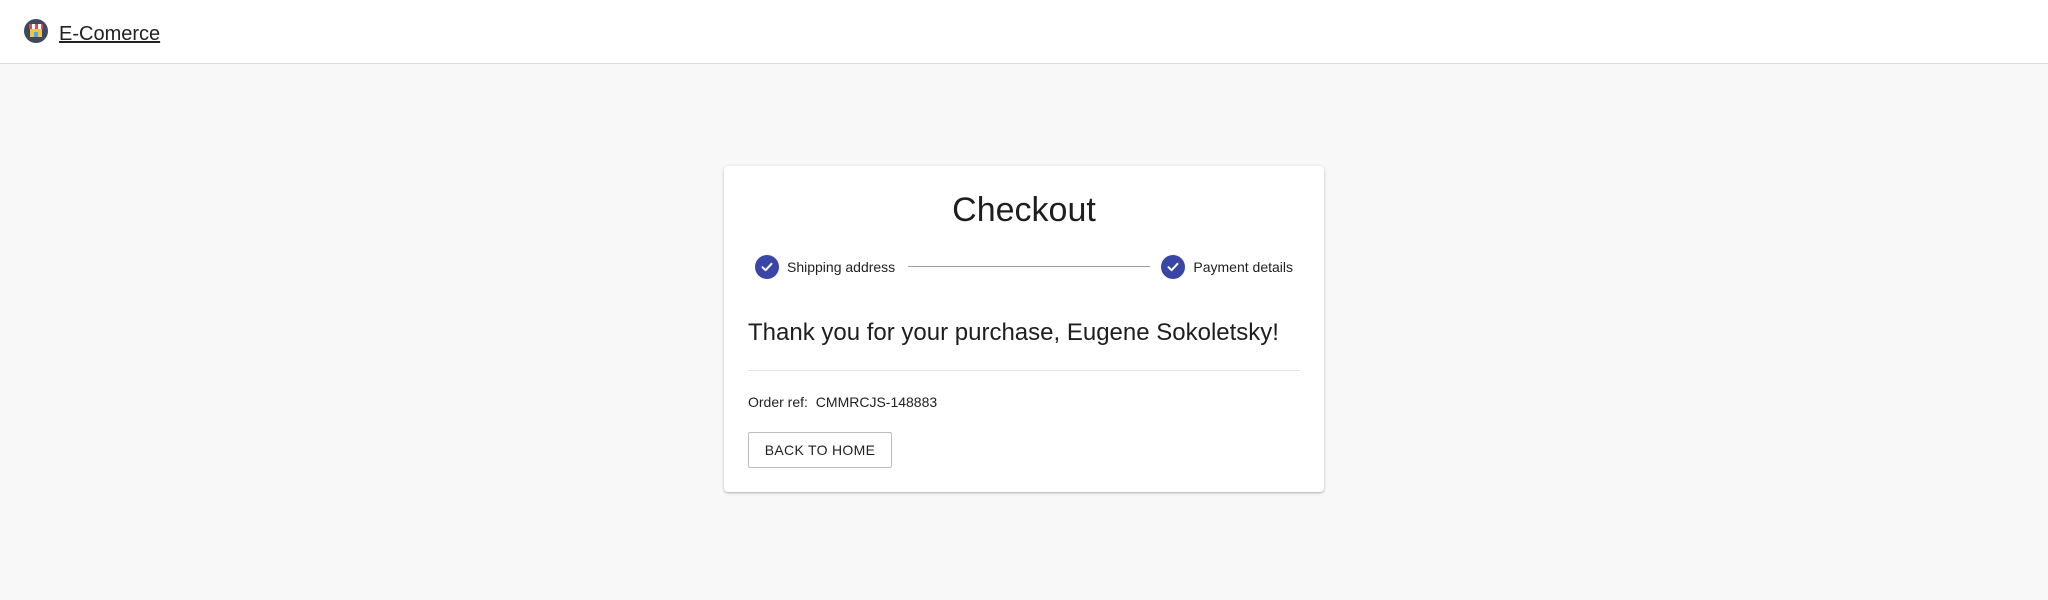  I want to click on divider, so click(1024, 370).